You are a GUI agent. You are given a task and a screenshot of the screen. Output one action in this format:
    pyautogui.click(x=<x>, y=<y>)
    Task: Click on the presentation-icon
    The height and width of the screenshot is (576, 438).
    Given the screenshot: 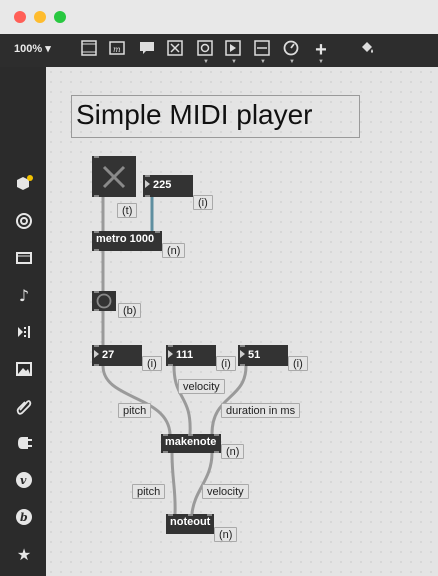 What is the action you would take?
    pyautogui.click(x=89, y=50)
    